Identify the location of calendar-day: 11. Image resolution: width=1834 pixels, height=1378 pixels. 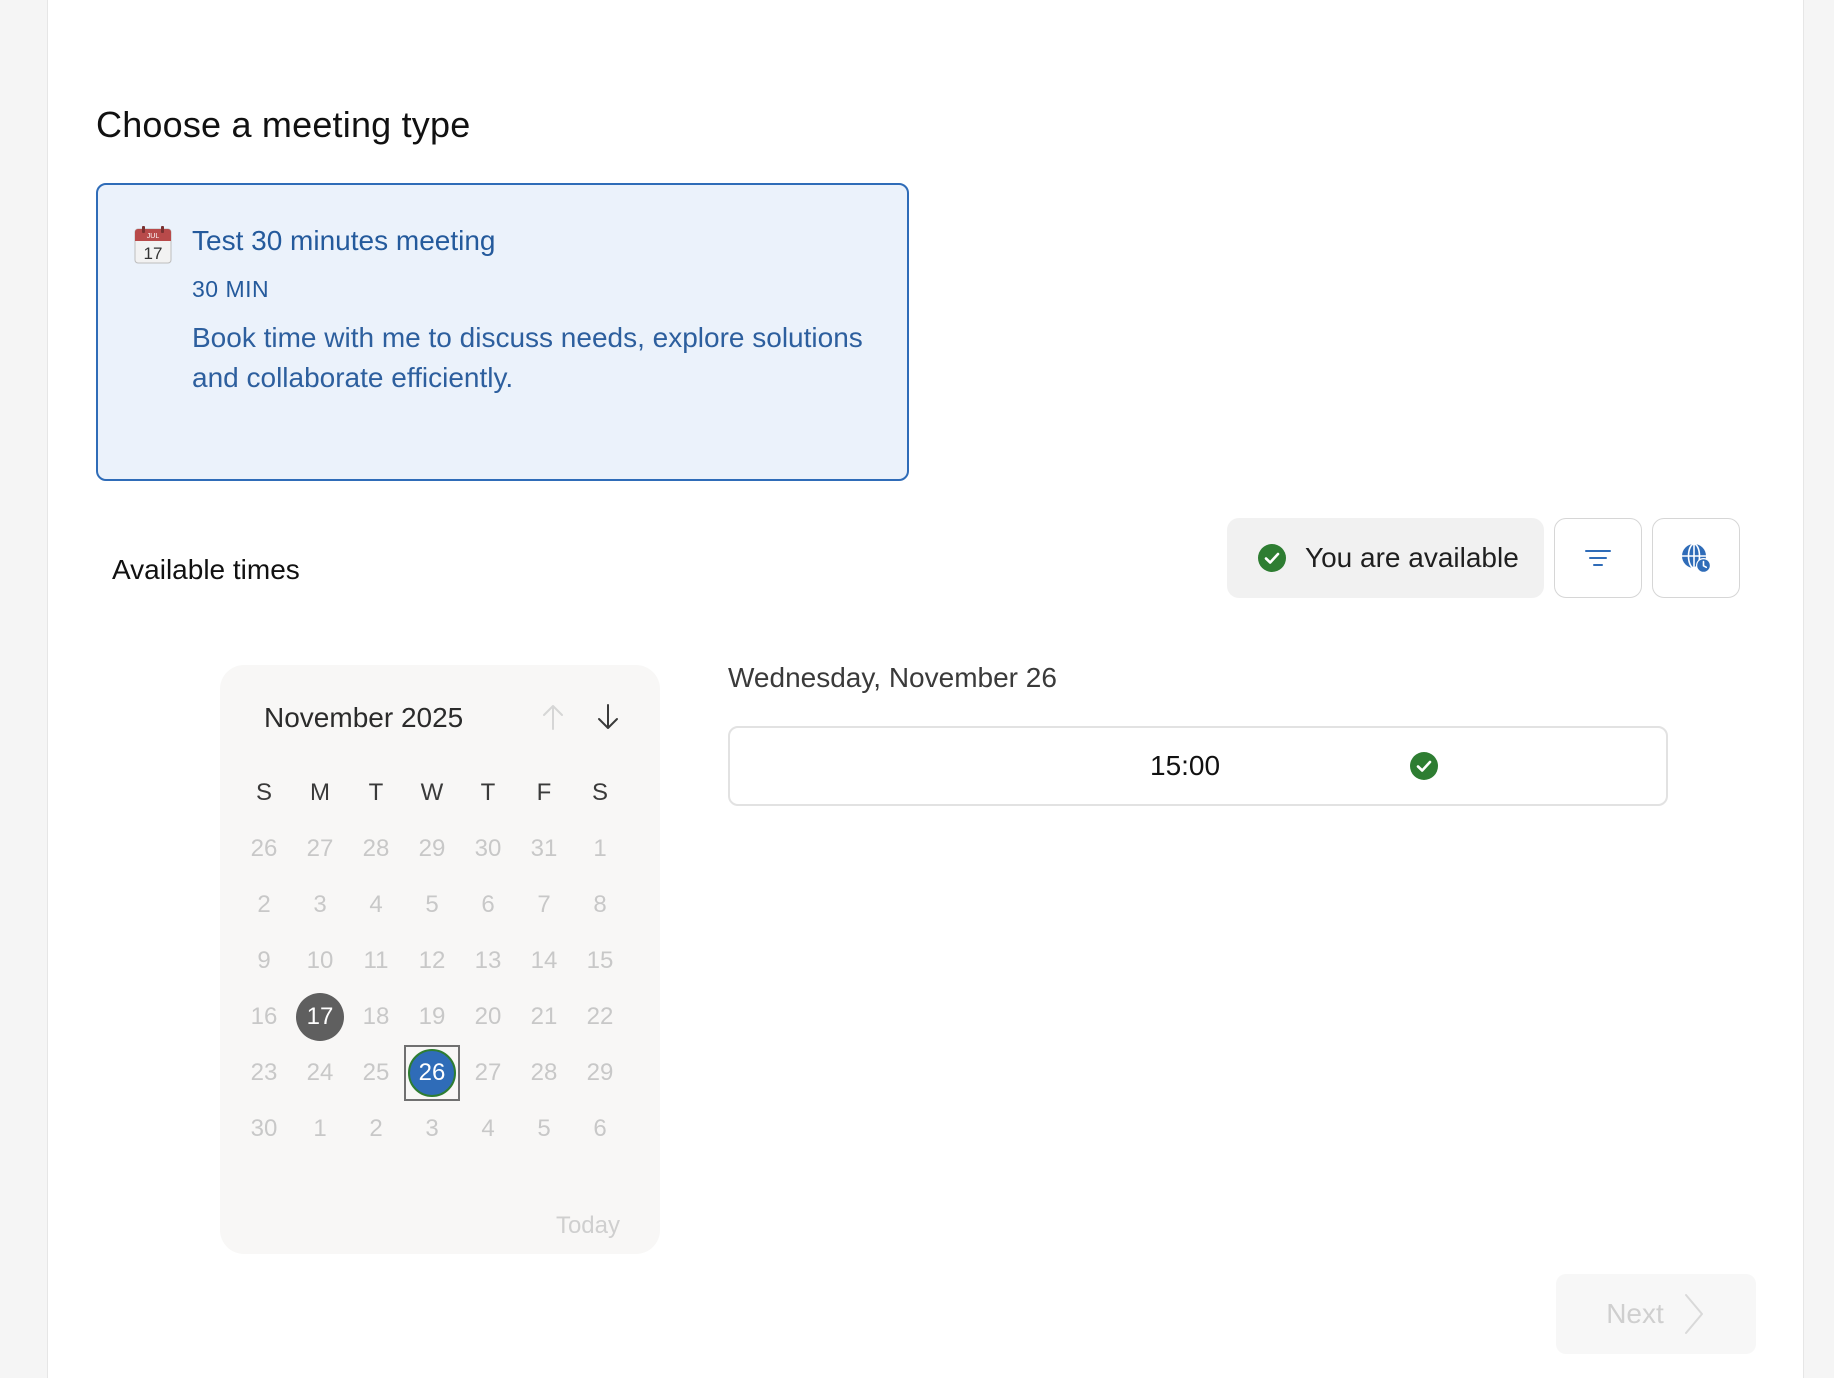
(376, 961).